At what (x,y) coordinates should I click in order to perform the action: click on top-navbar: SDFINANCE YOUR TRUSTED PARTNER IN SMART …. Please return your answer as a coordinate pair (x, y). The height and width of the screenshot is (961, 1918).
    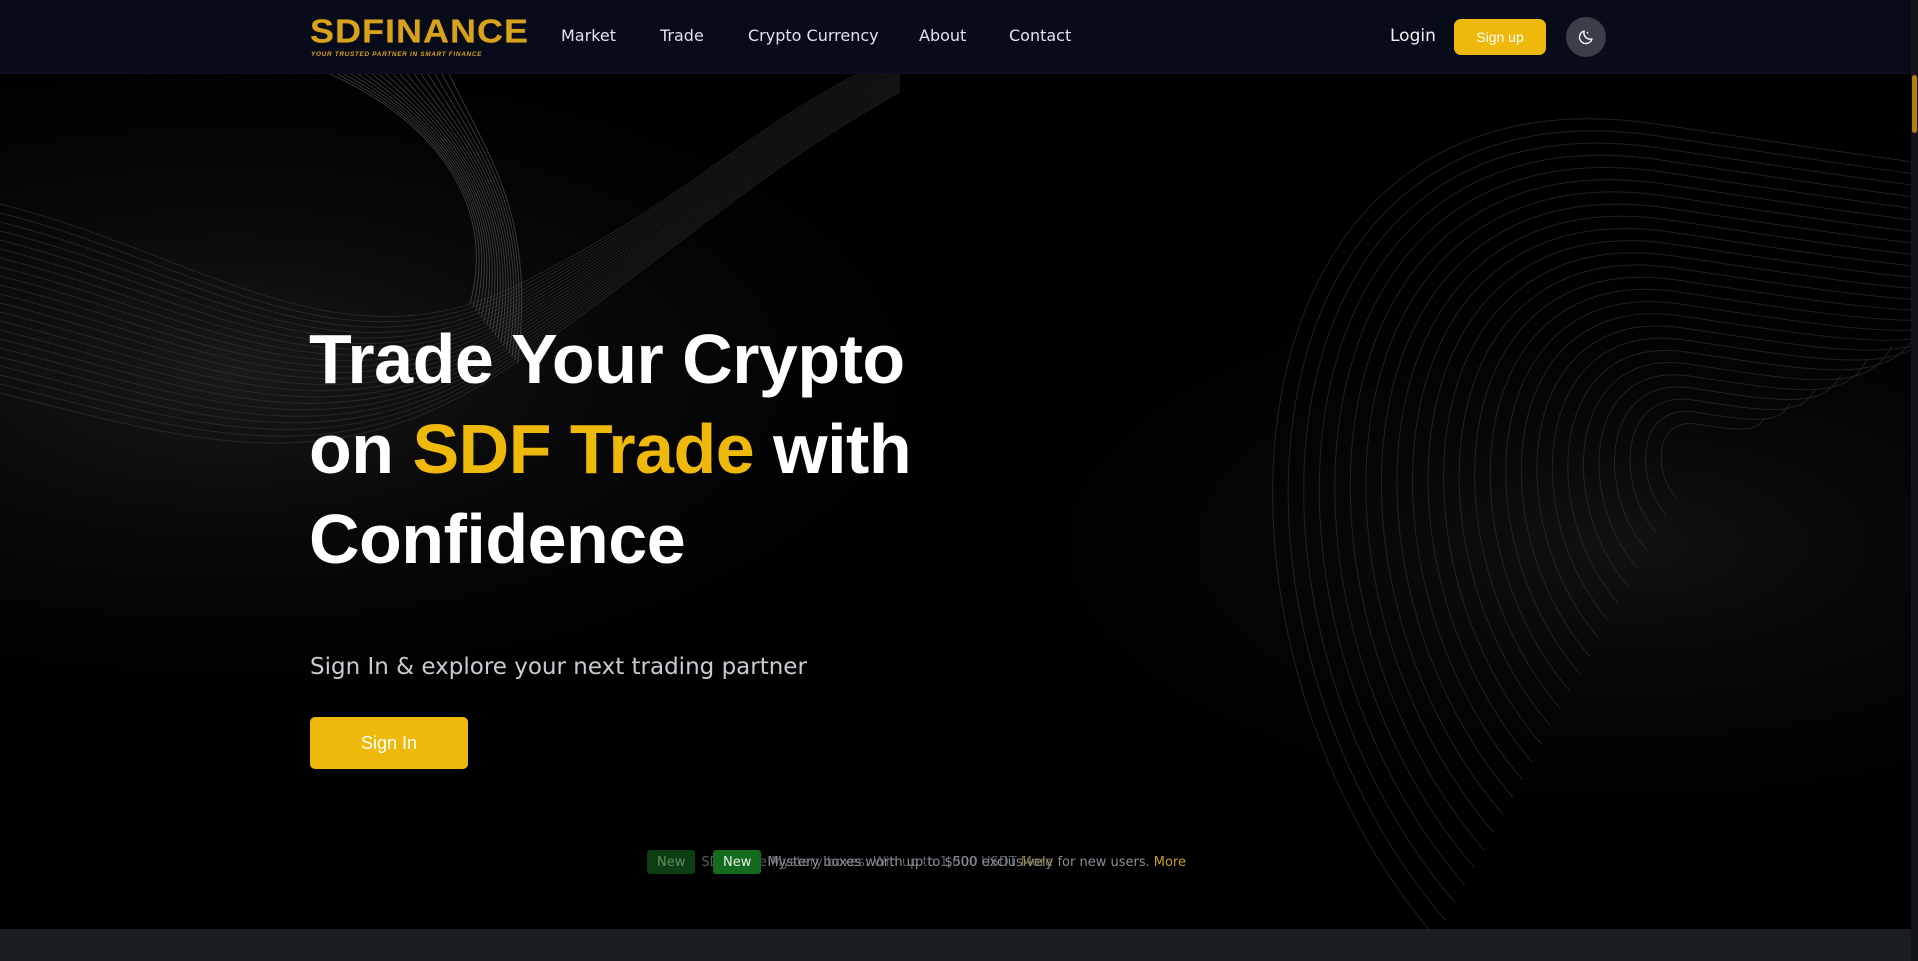
    Looking at the image, I should click on (959, 37).